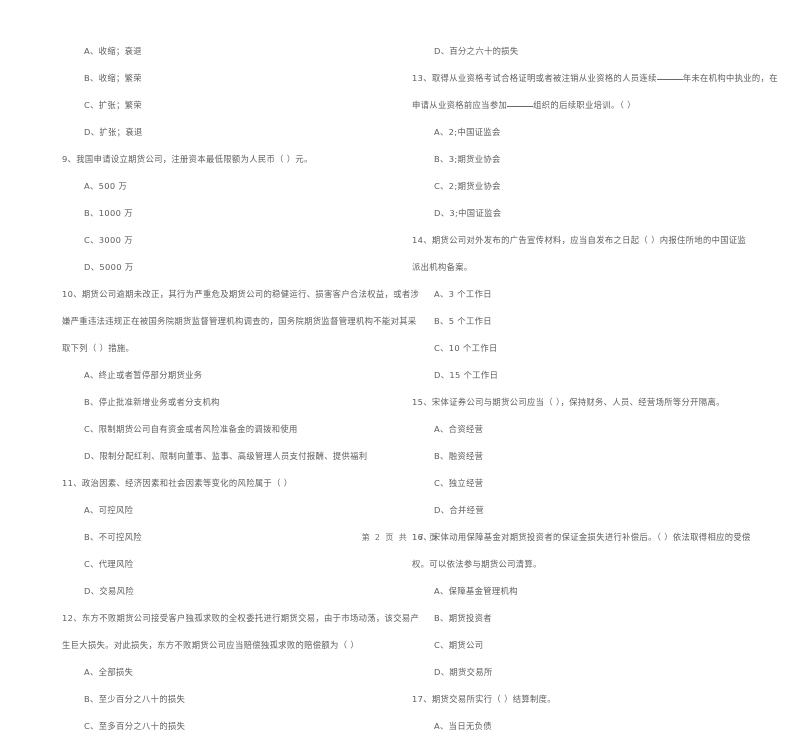  Describe the element at coordinates (584, 105) in the screenshot. I see `question-text-part: 组织的后续职业培训。（ ）` at that location.